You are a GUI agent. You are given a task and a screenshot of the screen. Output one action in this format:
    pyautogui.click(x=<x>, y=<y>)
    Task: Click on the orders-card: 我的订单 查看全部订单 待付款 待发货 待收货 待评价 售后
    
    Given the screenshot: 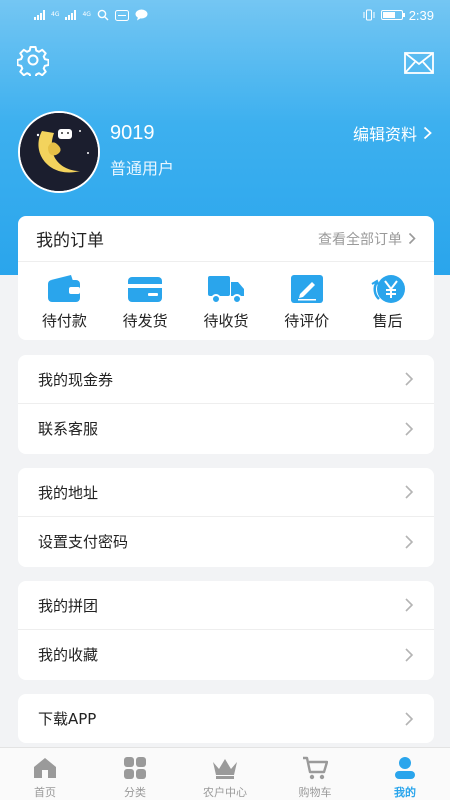 What is the action you would take?
    pyautogui.click(x=226, y=278)
    